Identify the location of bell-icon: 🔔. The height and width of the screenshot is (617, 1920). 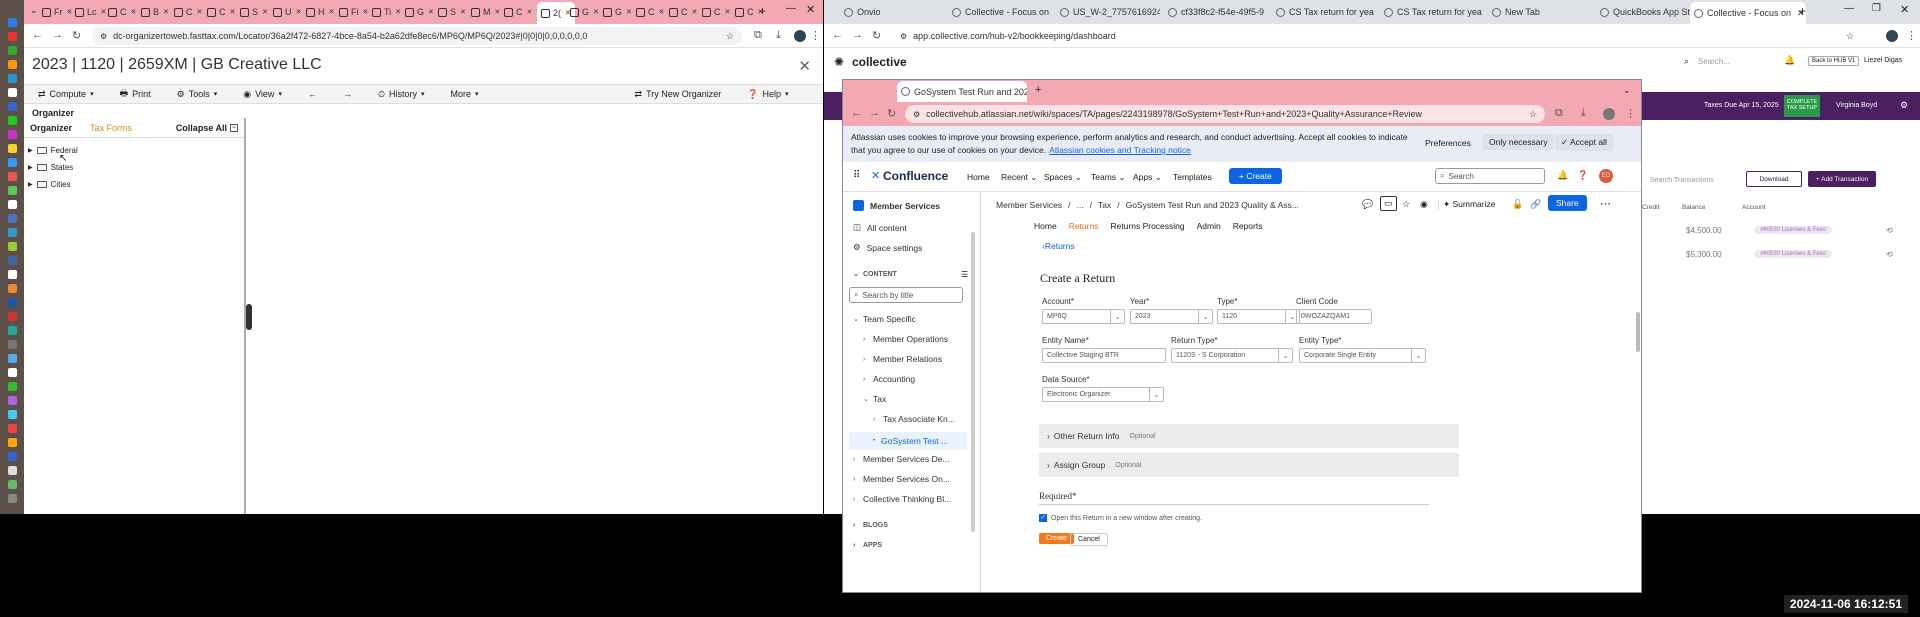
(1789, 60).